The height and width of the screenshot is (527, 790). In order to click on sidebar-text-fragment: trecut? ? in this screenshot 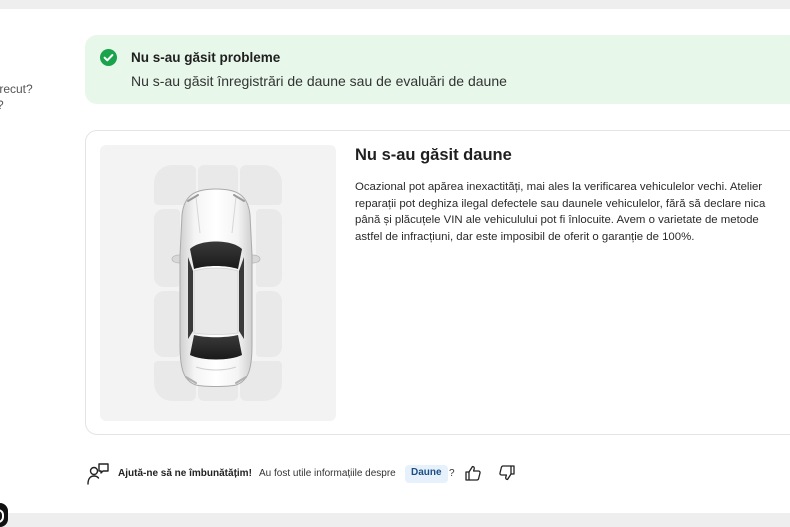, I will do `click(16, 97)`.